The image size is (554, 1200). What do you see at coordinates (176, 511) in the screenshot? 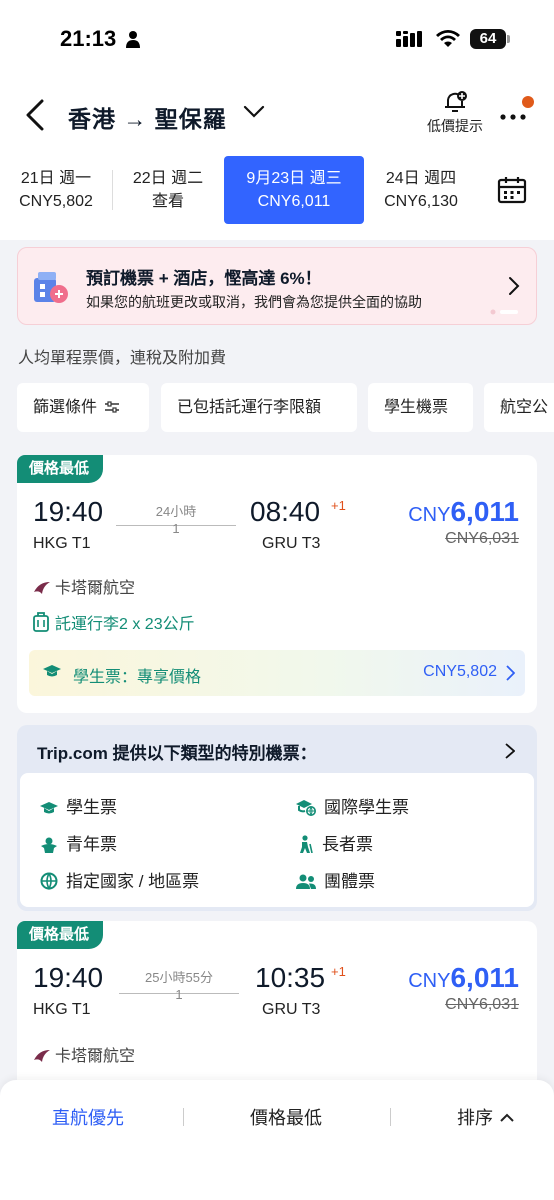
I see `flight-duration: 24小時` at bounding box center [176, 511].